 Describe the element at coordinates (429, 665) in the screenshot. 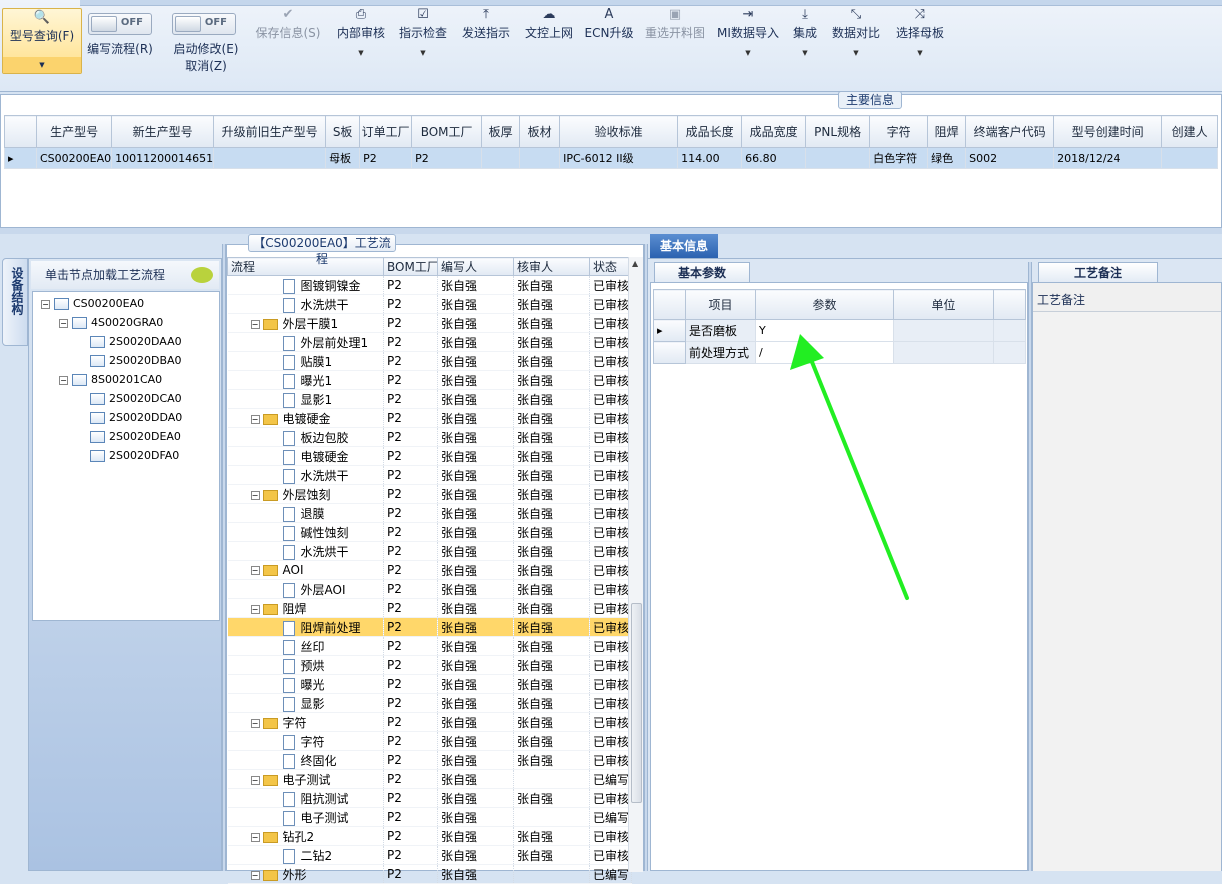

I see `process-row: 预烘 P2 张自强 张自强 已审核` at that location.